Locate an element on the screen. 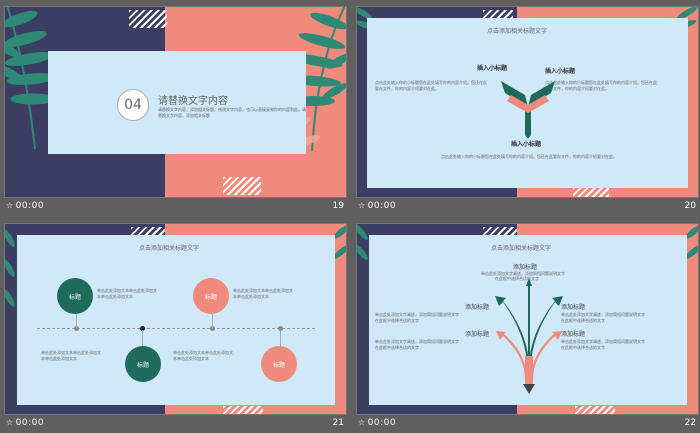  branching-arrows-icon is located at coordinates (529, 336).